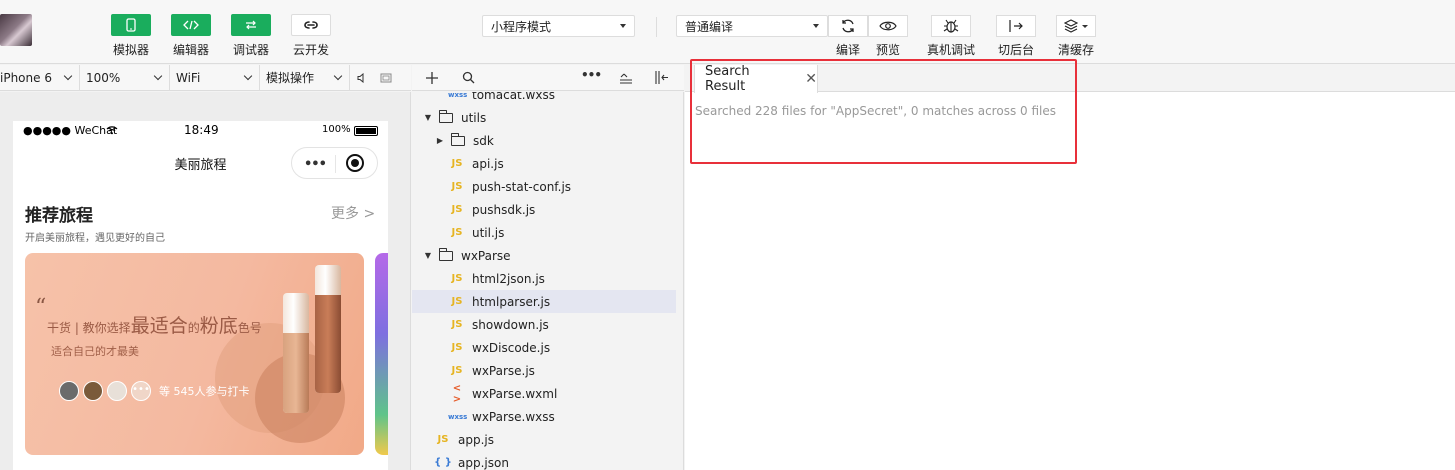 This screenshot has width=1455, height=470. I want to click on preview-label: 预览, so click(887, 50).